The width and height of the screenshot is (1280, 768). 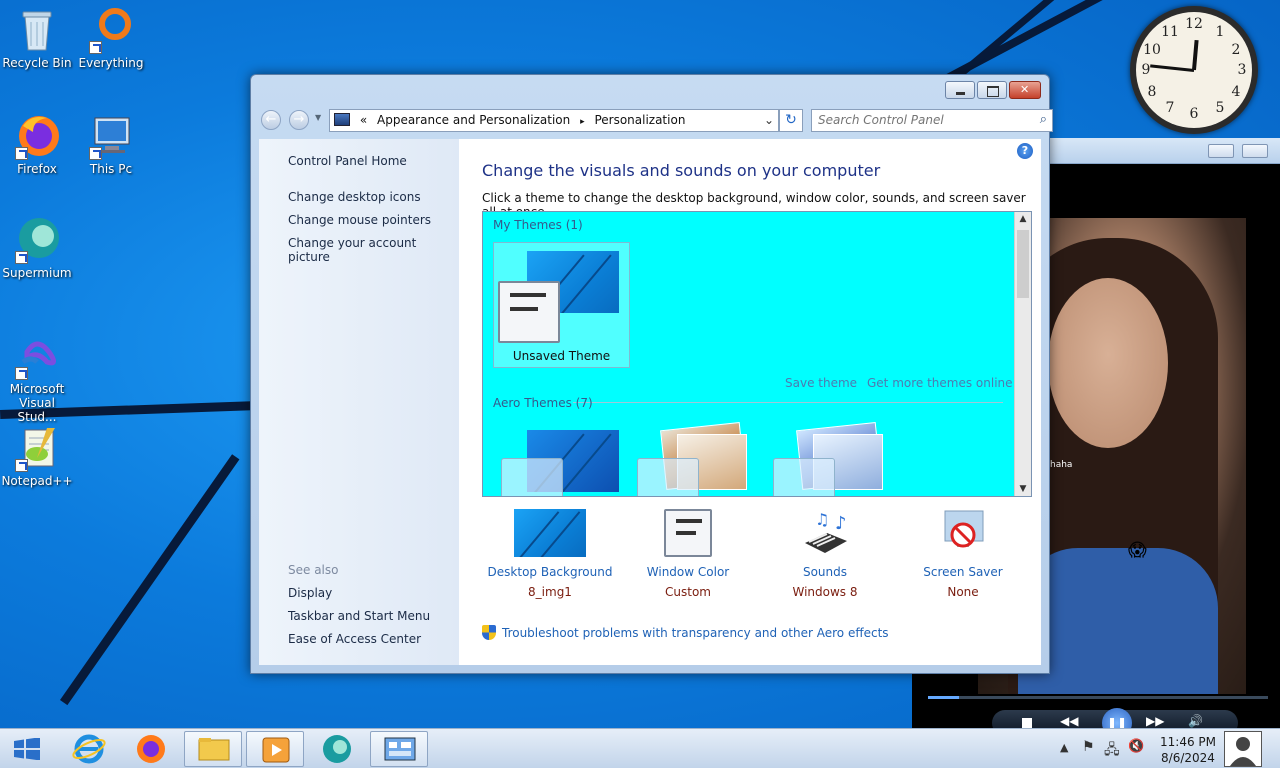 What do you see at coordinates (37, 144) in the screenshot?
I see `desktop-icon-firefox: Firefox` at bounding box center [37, 144].